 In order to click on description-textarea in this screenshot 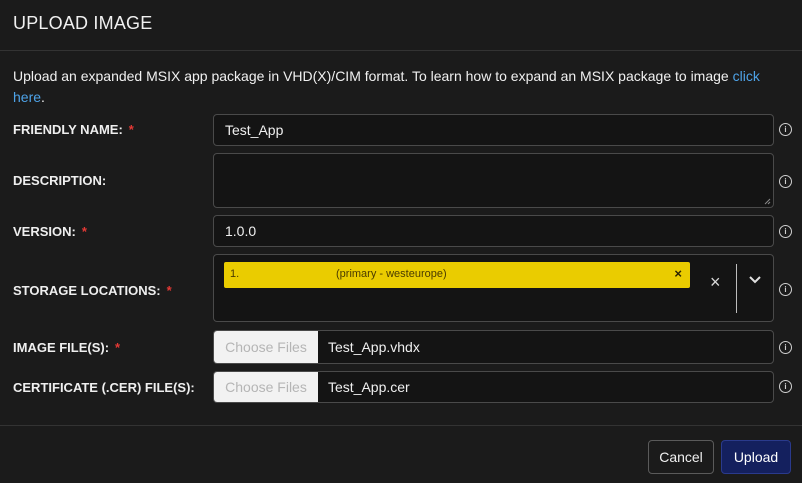, I will do `click(493, 180)`.